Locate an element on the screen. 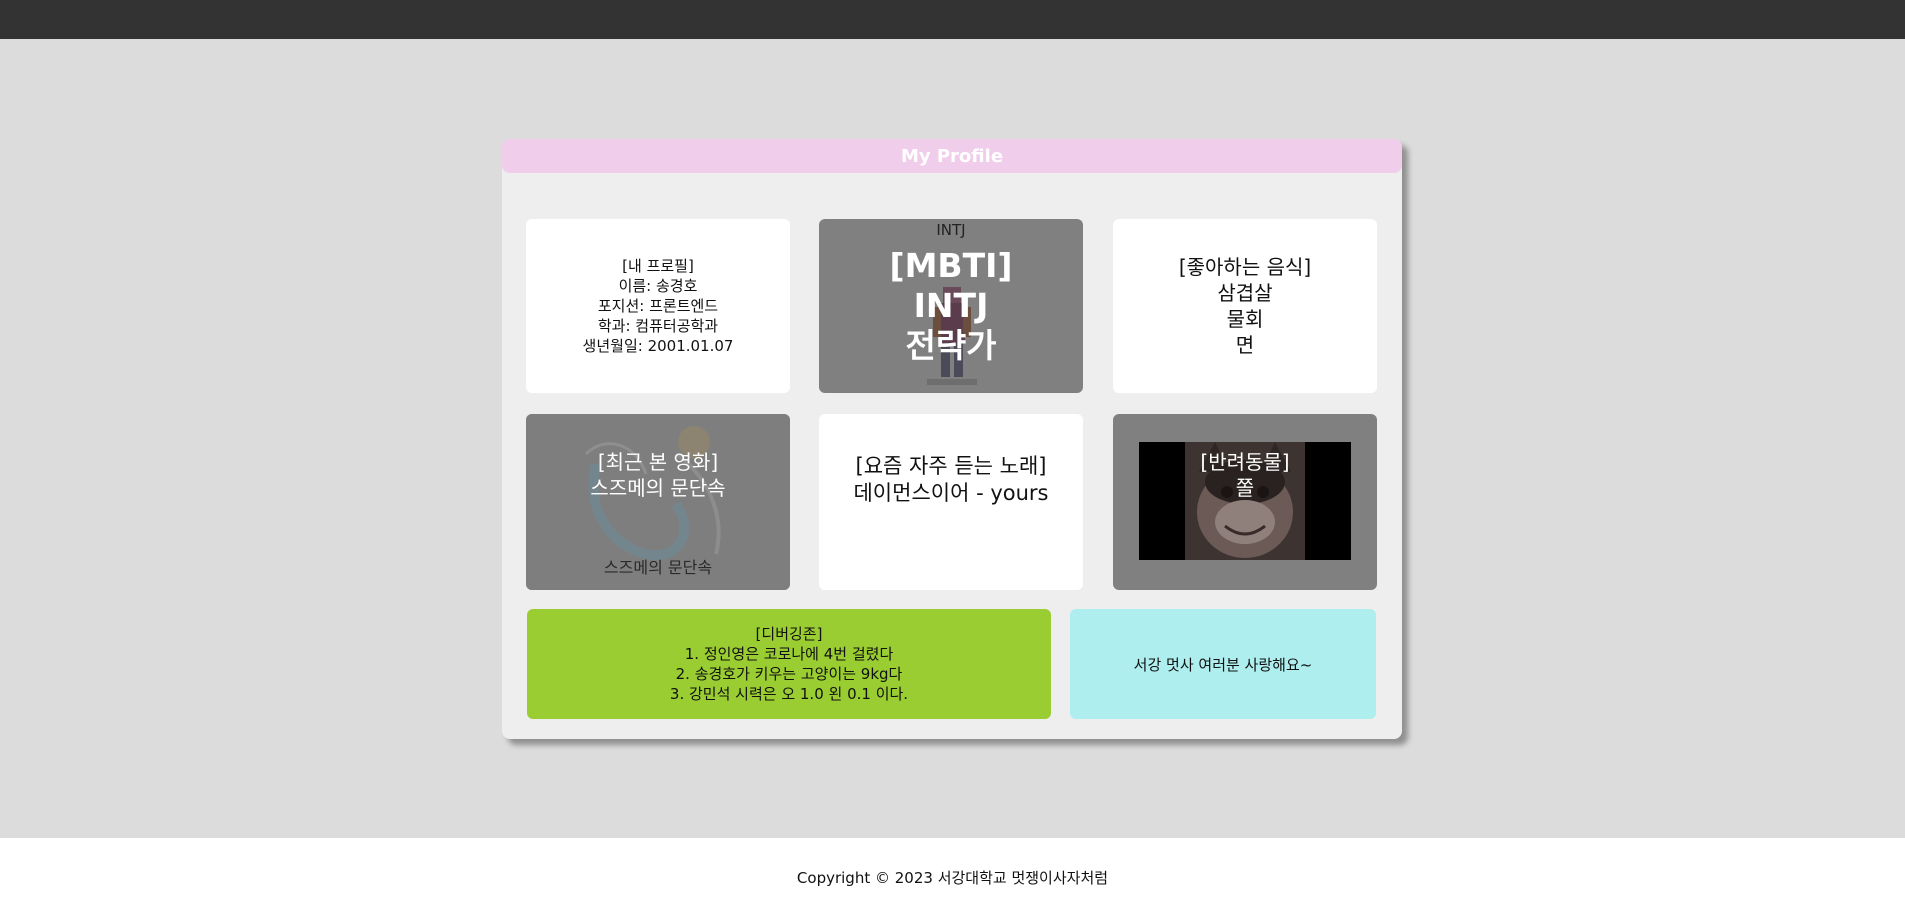 This screenshot has height=917, width=1905. message-tile: 서강 멋사 여러분 사랑해요~ is located at coordinates (1223, 664).